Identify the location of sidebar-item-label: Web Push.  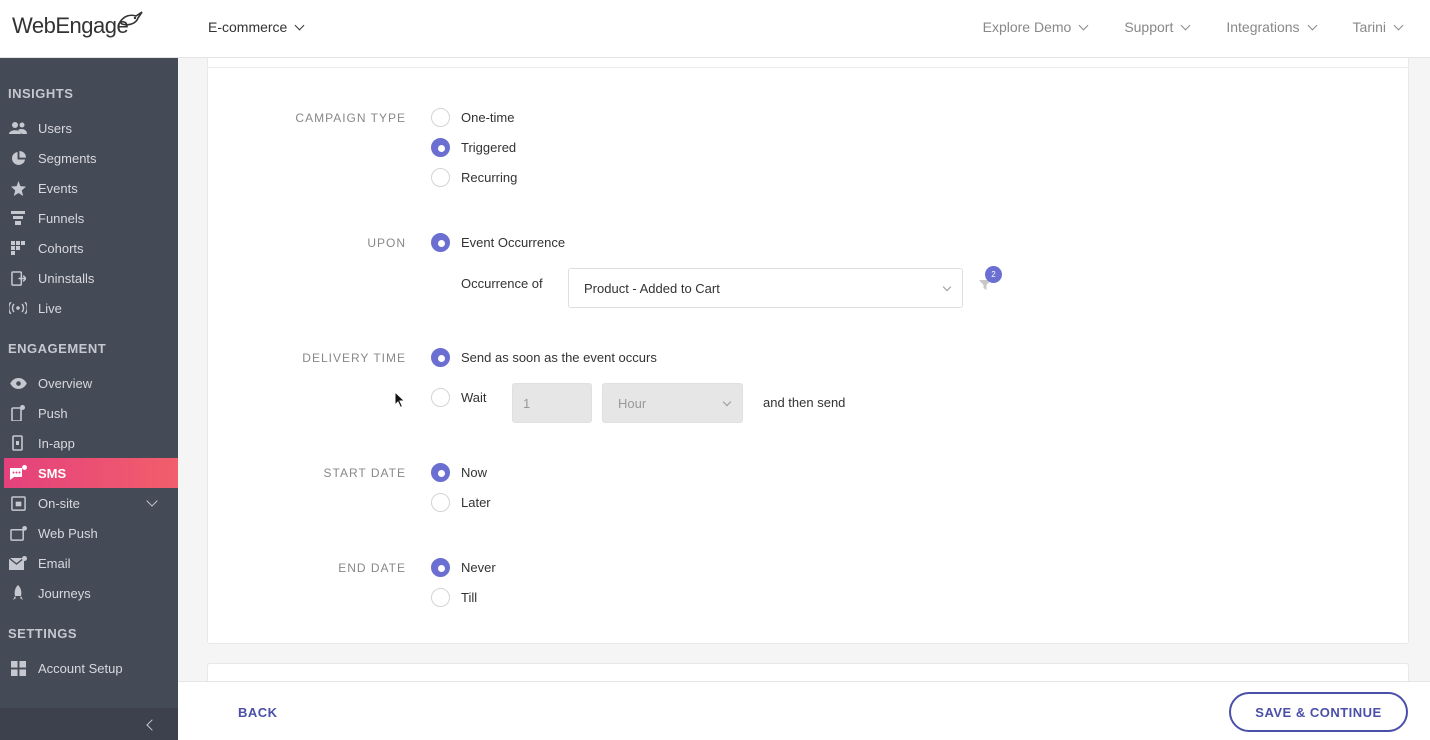
(68, 533).